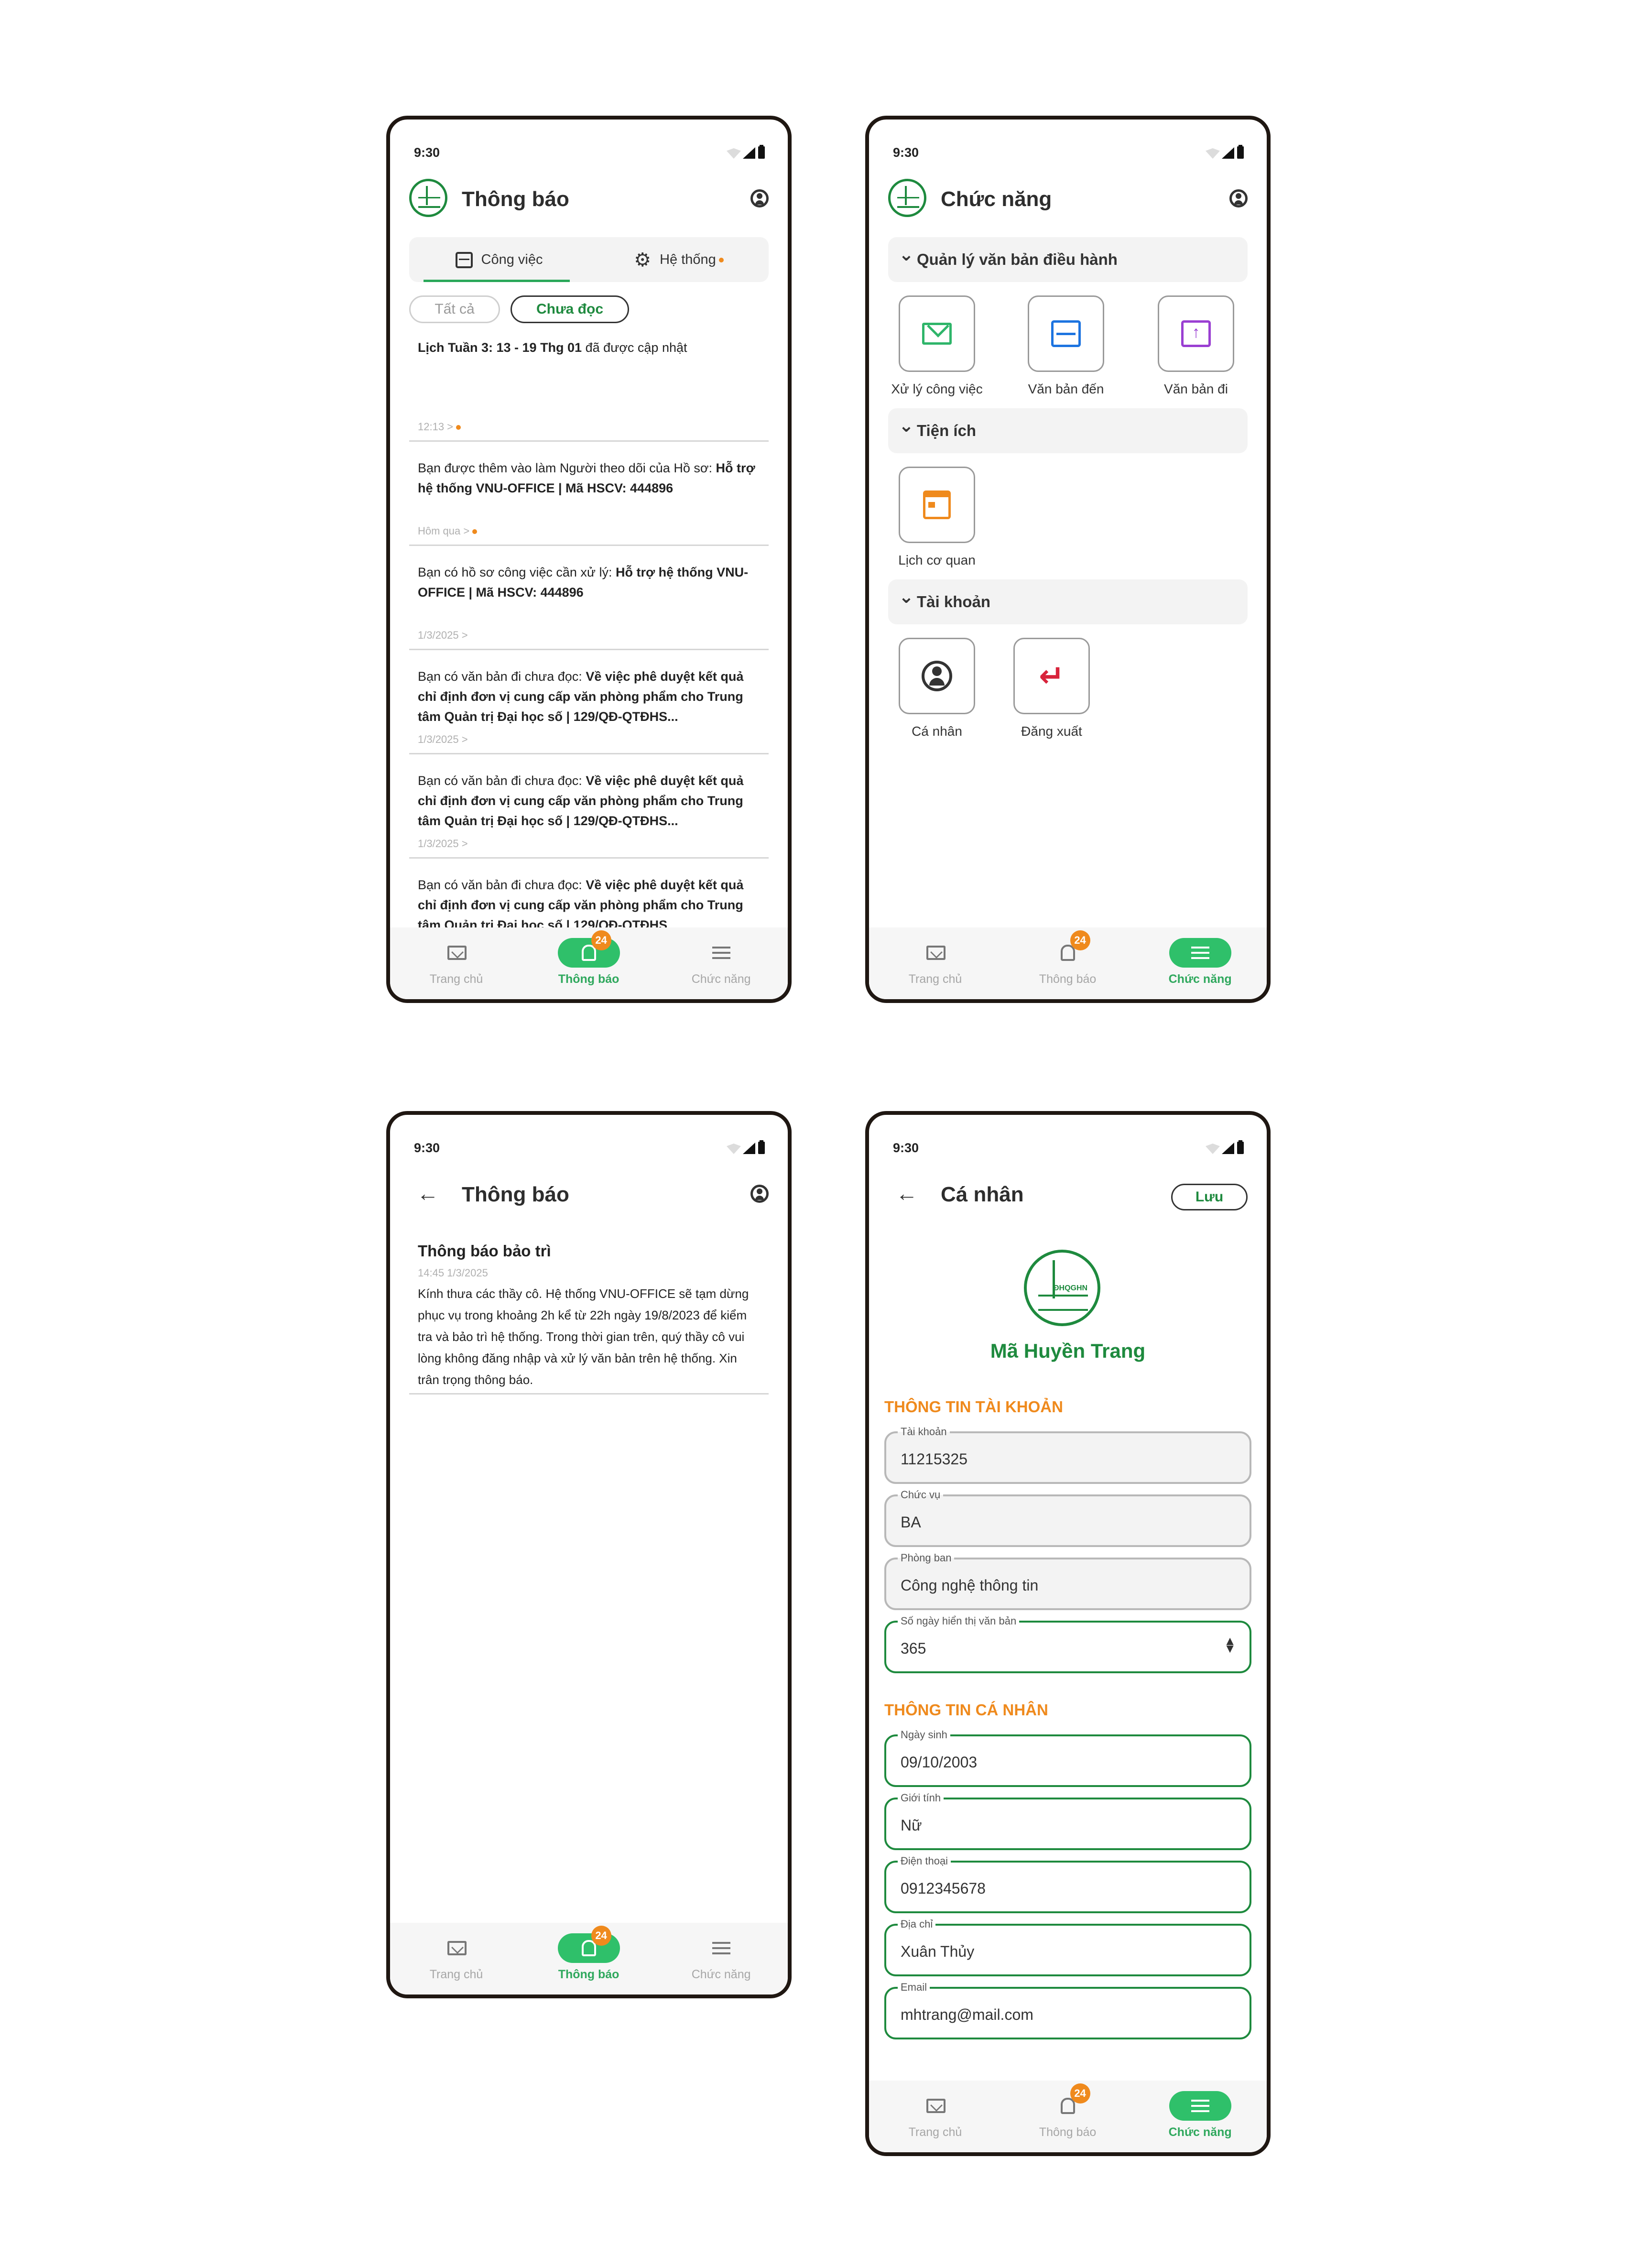 This screenshot has width=1652, height=2267. What do you see at coordinates (499, 259) in the screenshot?
I see `tab-work: Công việc` at bounding box center [499, 259].